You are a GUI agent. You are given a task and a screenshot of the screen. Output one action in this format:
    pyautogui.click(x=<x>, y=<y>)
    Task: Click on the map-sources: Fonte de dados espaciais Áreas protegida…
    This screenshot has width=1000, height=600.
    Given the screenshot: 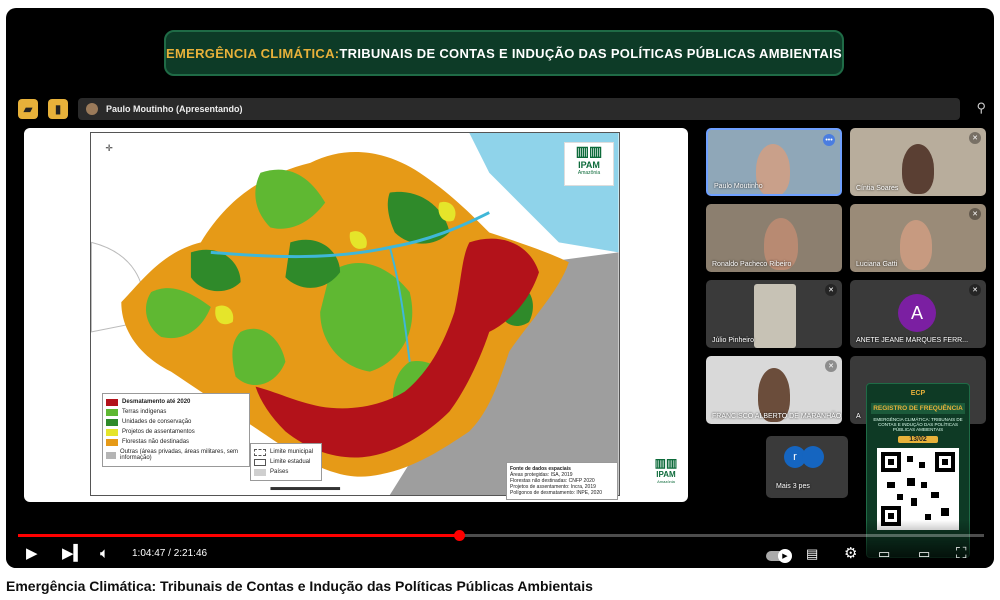 What is the action you would take?
    pyautogui.click(x=562, y=481)
    